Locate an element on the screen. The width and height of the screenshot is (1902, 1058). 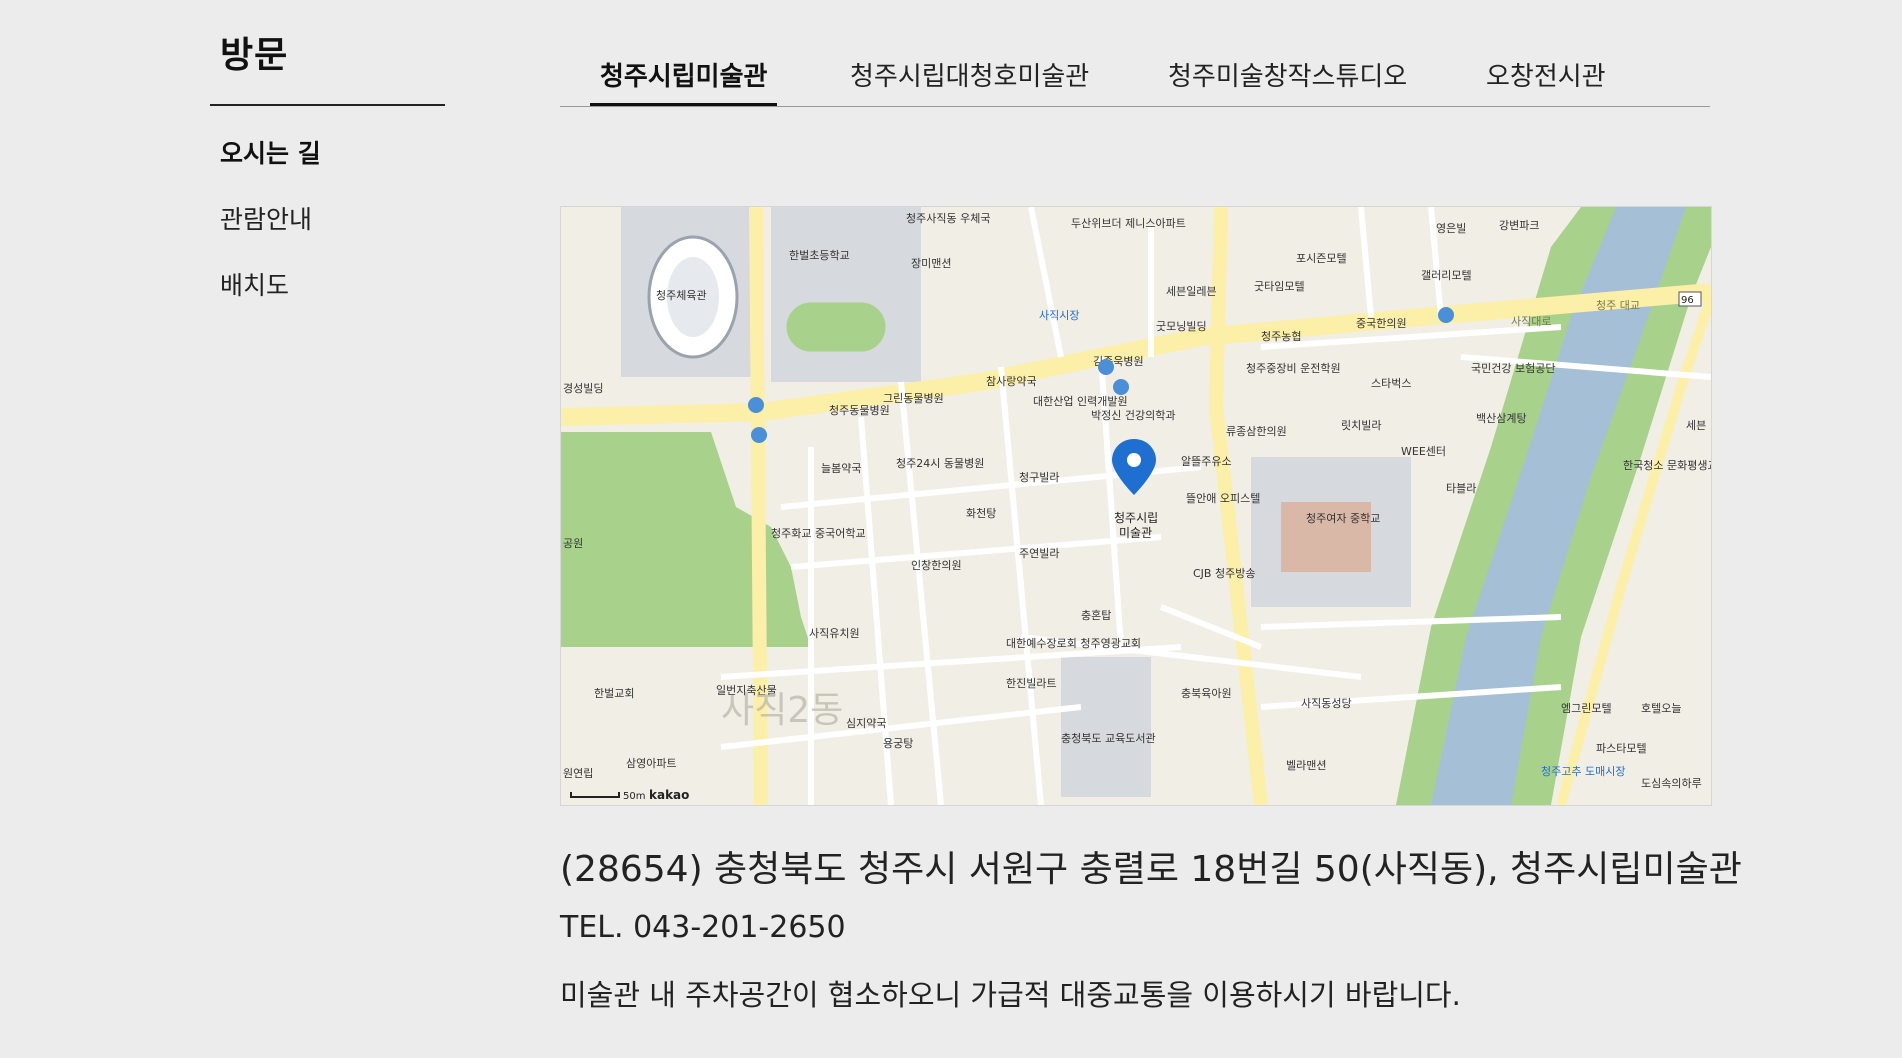
map-label-pharm: 늘봄약국 is located at coordinates (841, 468).